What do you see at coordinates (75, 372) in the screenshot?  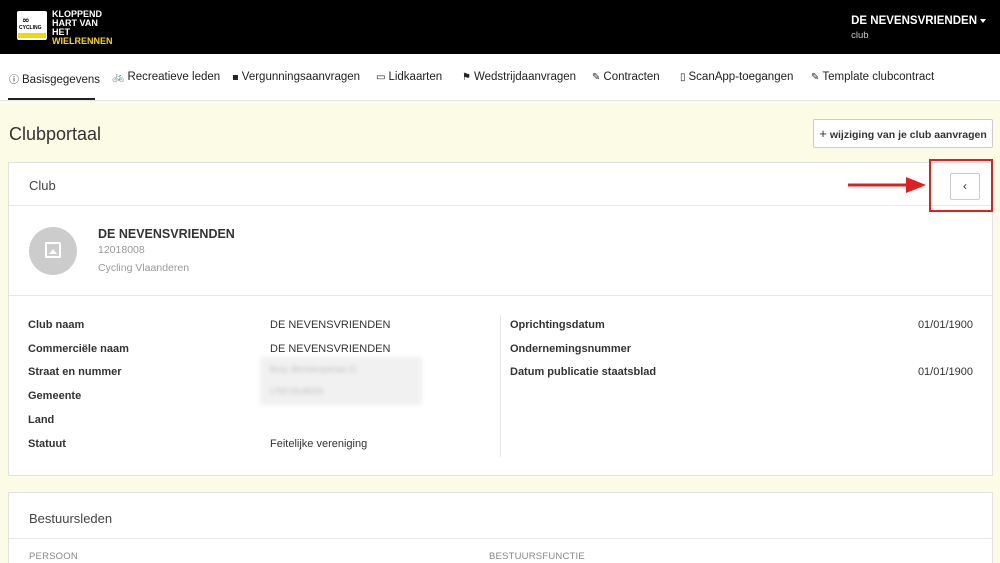 I see `label-straat: Straat en nummer` at bounding box center [75, 372].